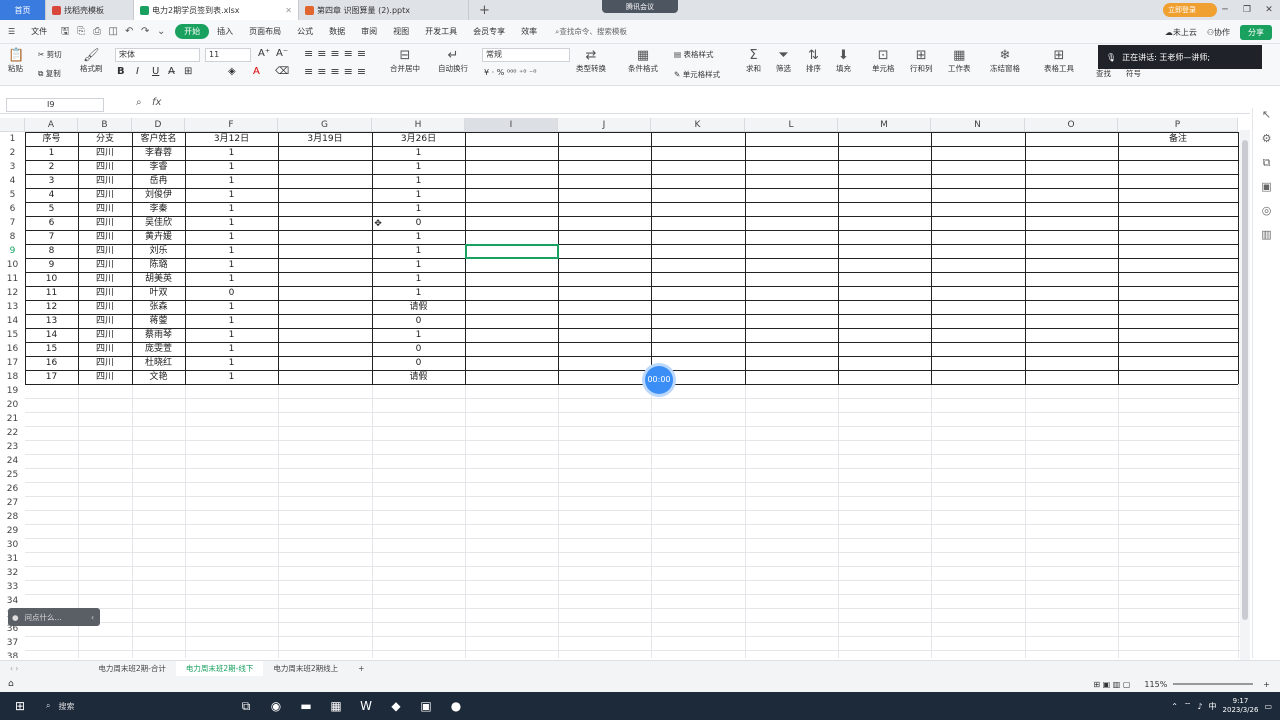 The height and width of the screenshot is (720, 1280). Describe the element at coordinates (484, 10) in the screenshot. I see `new-tab-icon: +` at that location.